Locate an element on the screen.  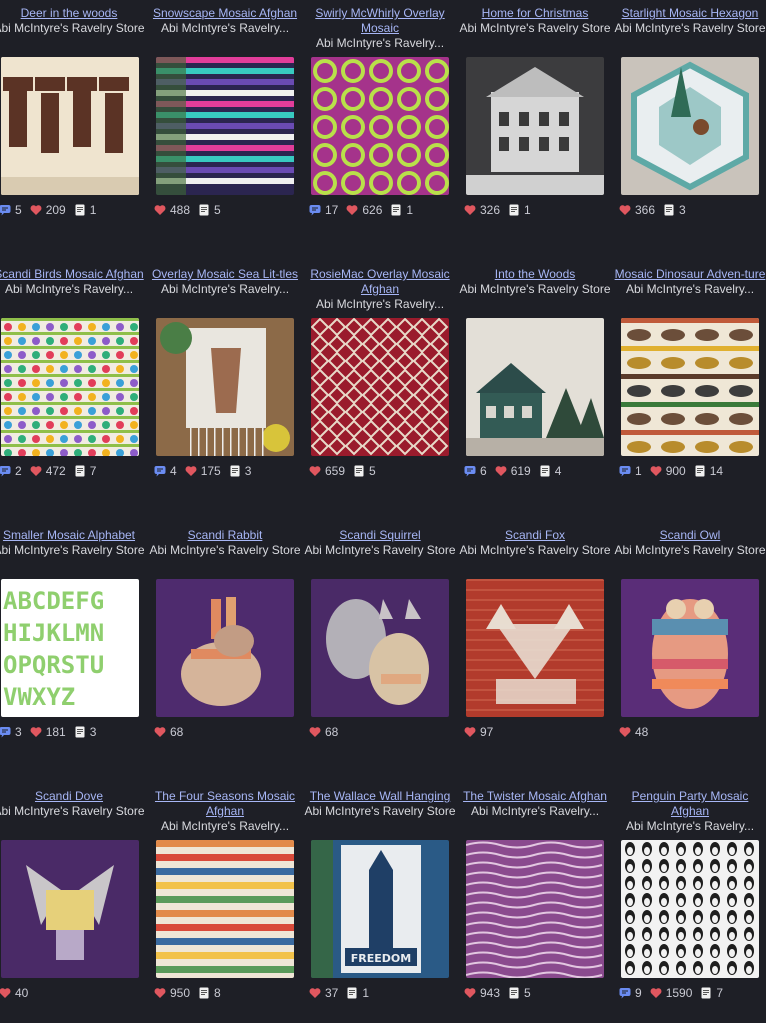
comments-stat-count: 6 is located at coordinates (483, 471).